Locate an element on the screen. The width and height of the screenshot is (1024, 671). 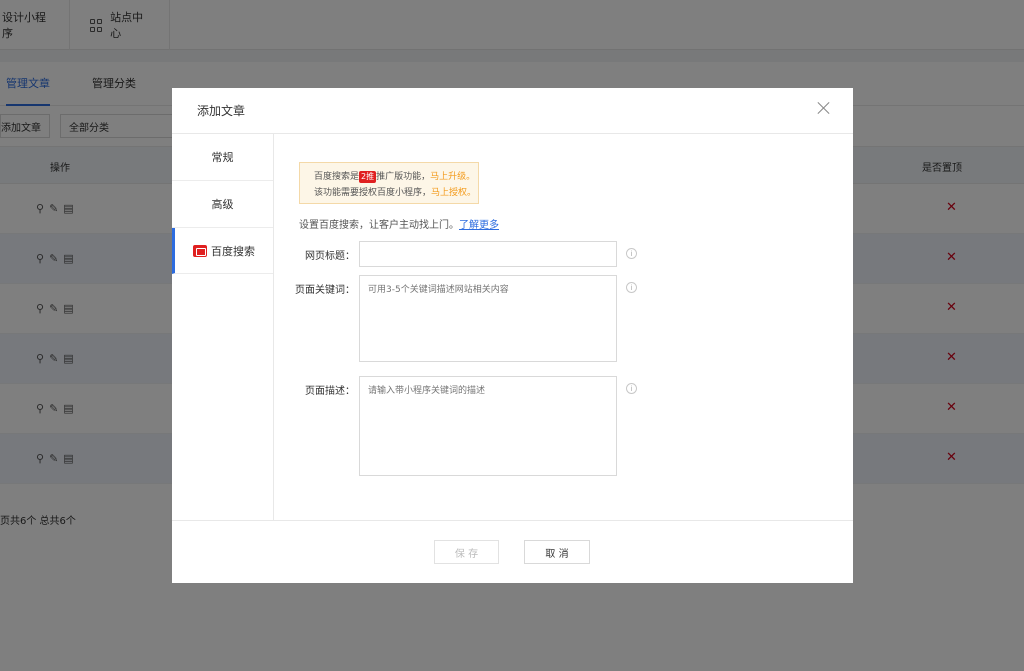
description-label: 页面描述： is located at coordinates (330, 391).